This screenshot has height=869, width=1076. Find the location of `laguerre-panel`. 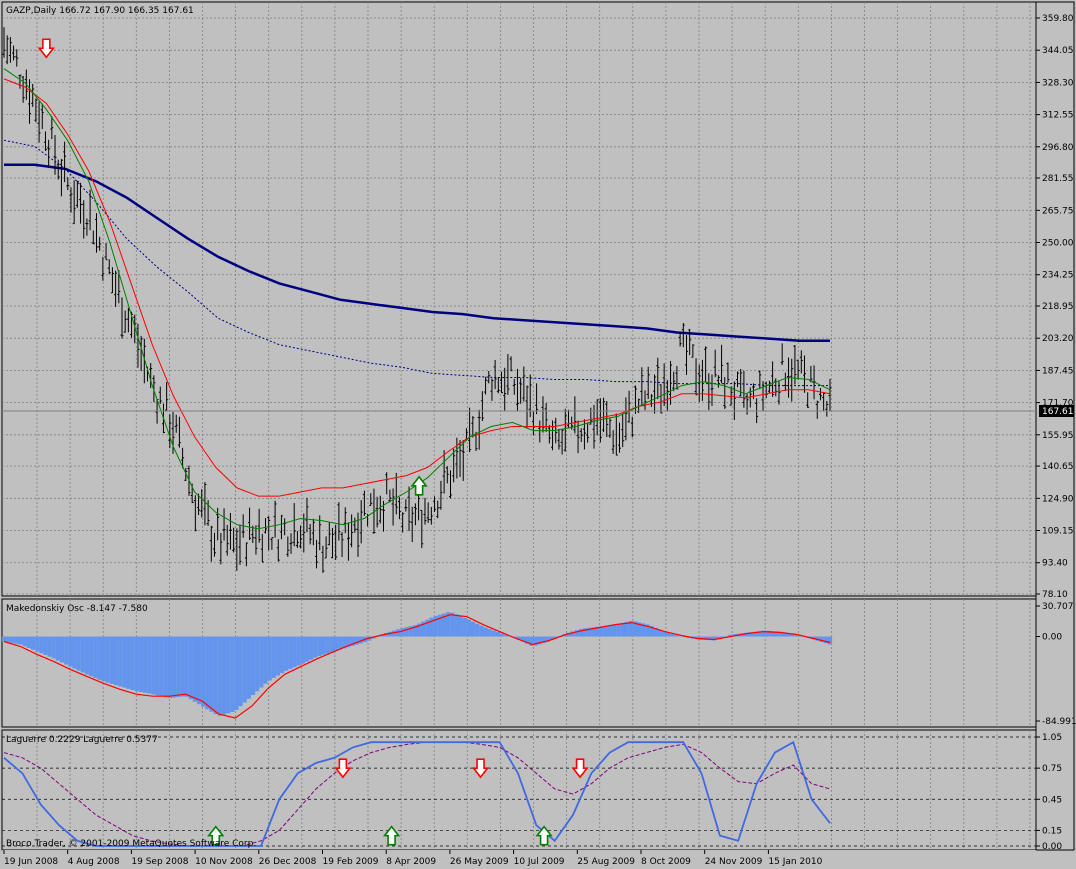

laguerre-panel is located at coordinates (519, 790).